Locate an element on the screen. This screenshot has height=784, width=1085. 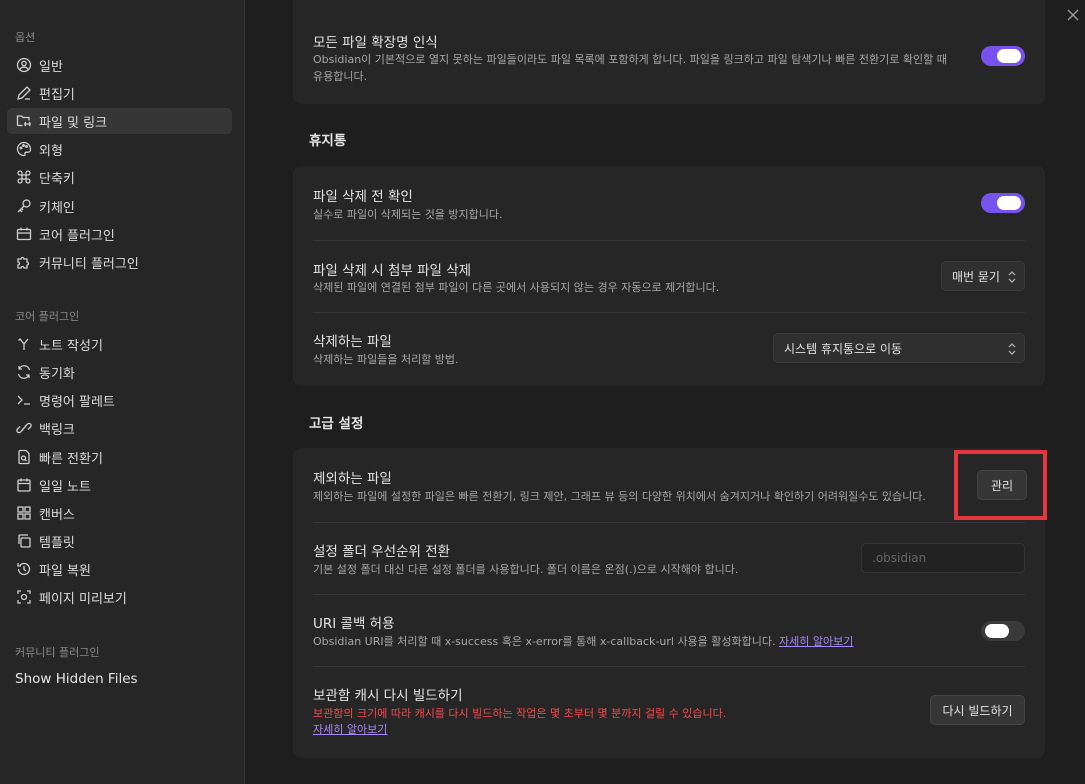
setting-confirm-delete: 파일 삭제 전 확인 실수로 파일이 삭제되는 것을 방지합니다. is located at coordinates (669, 203).